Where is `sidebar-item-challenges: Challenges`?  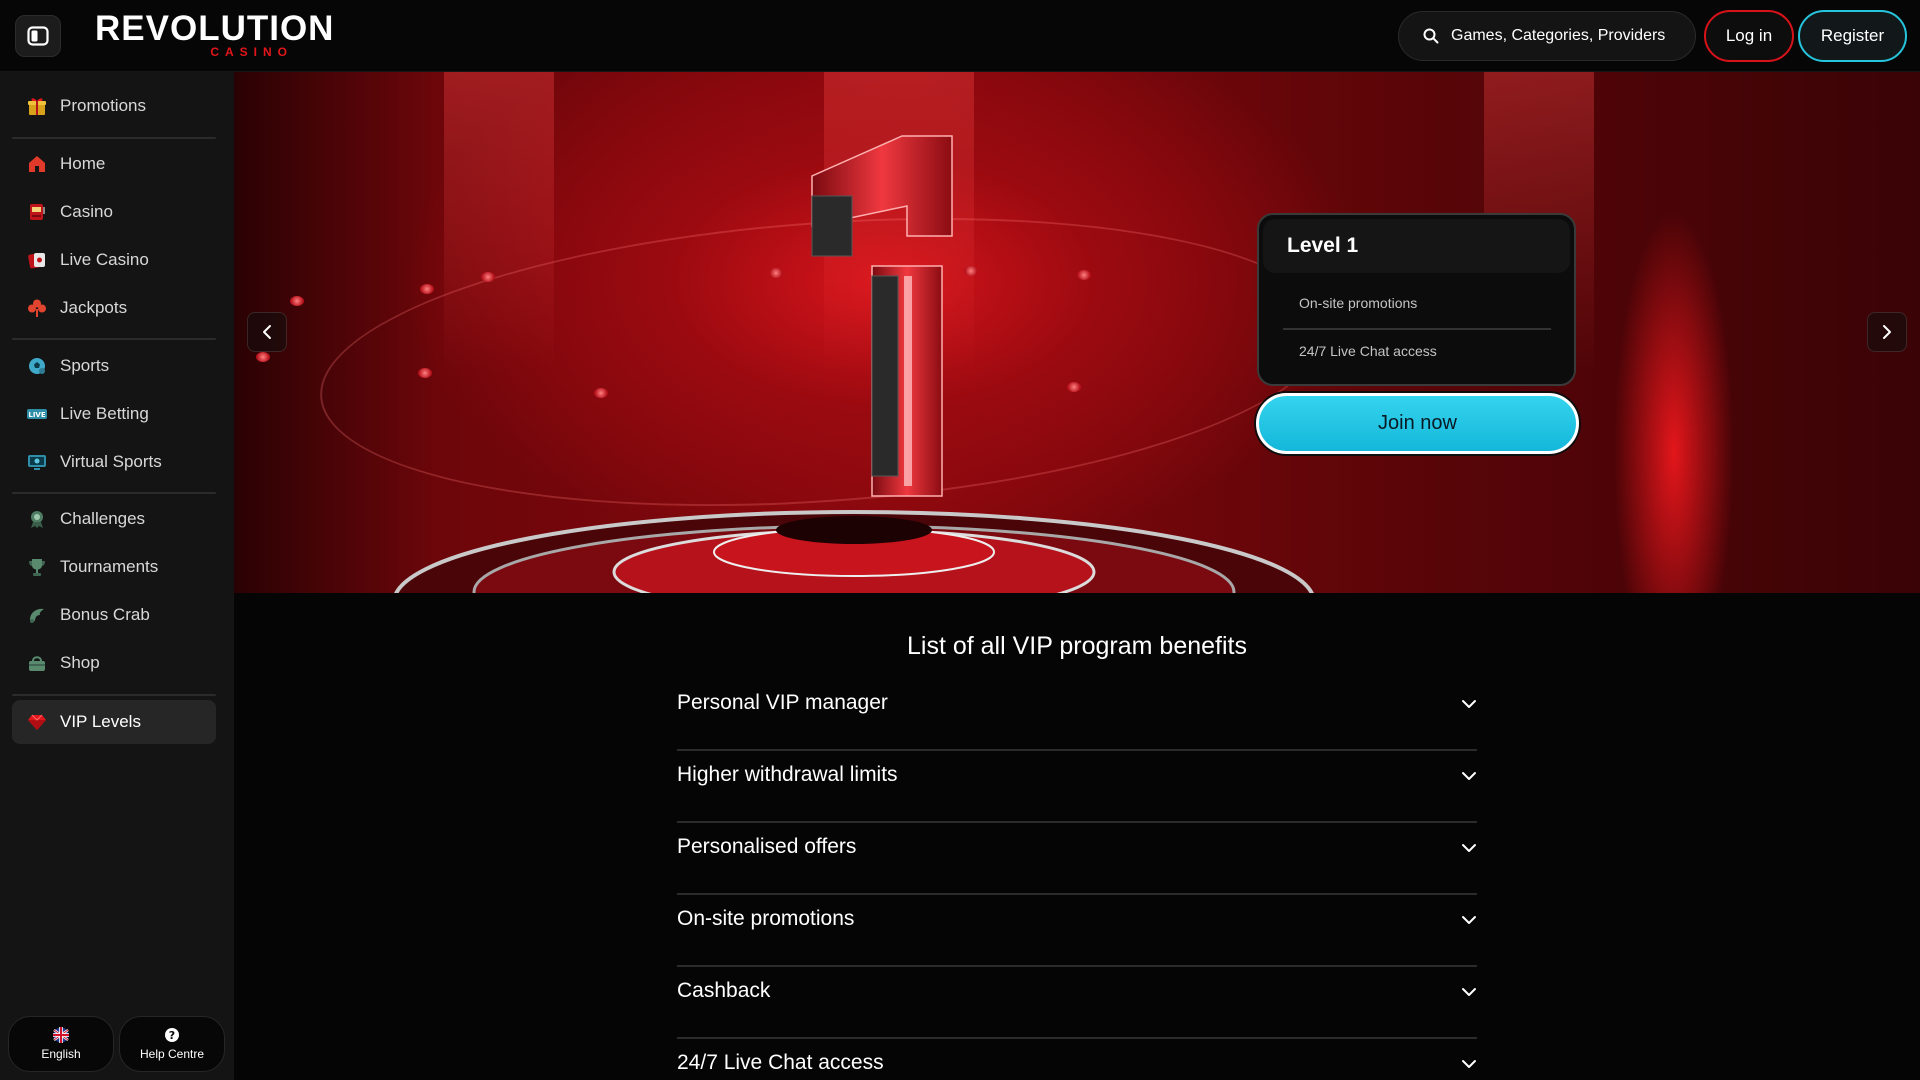
sidebar-item-challenges: Challenges is located at coordinates (114, 519).